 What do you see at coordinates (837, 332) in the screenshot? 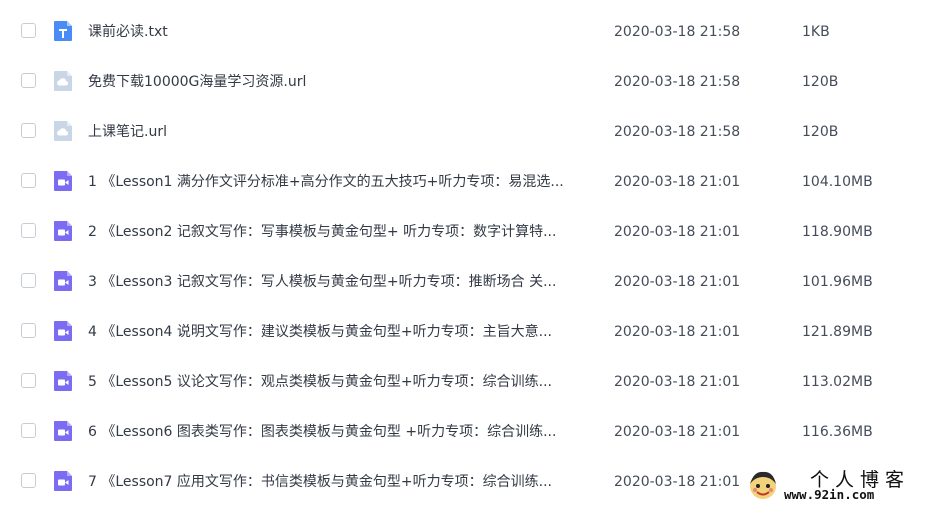
I see `file-size: 121.89MB` at bounding box center [837, 332].